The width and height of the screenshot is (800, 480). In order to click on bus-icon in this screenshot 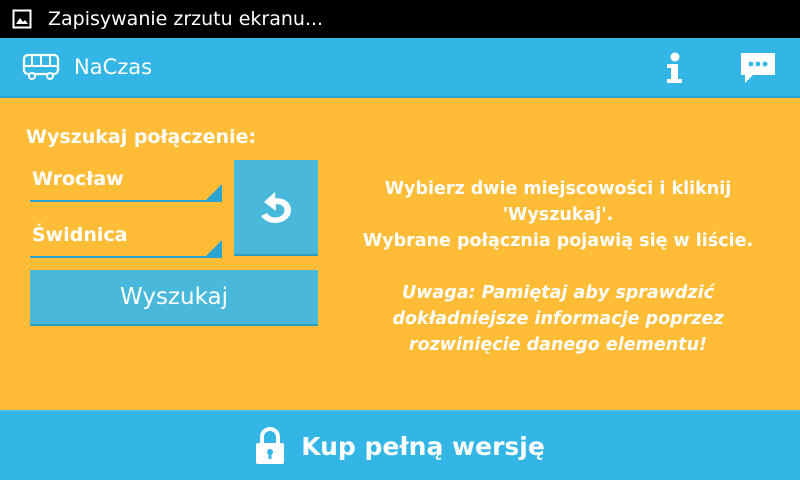, I will do `click(42, 67)`.